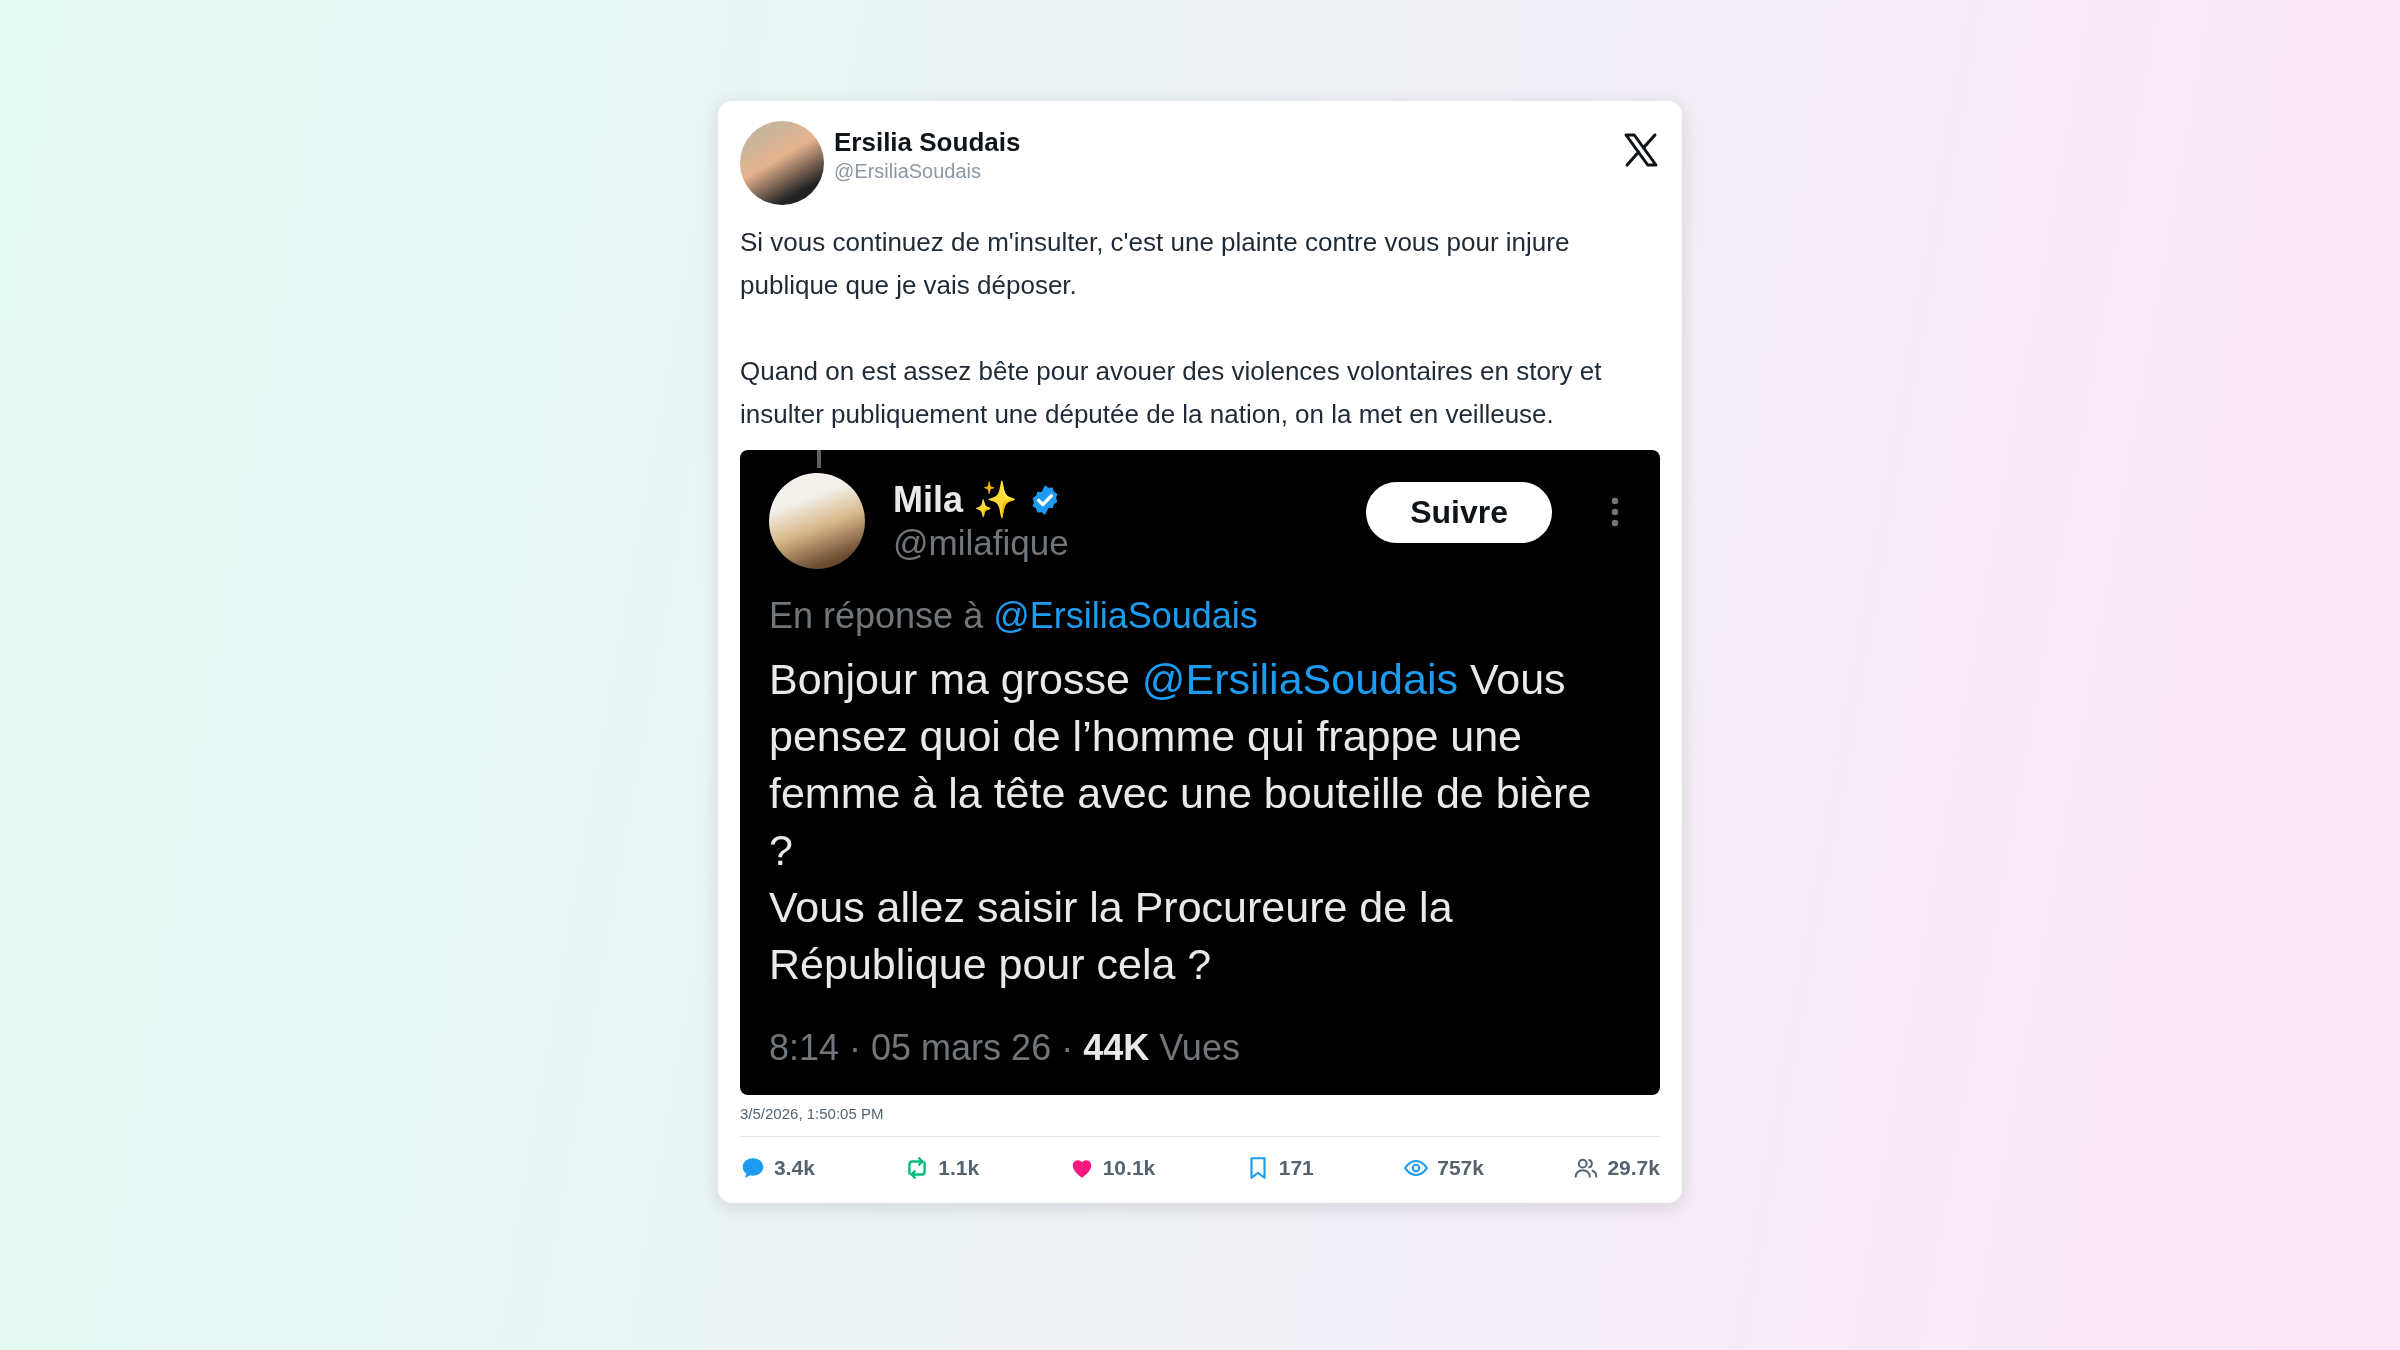  What do you see at coordinates (955, 500) in the screenshot?
I see `display-name: Mila ✨` at bounding box center [955, 500].